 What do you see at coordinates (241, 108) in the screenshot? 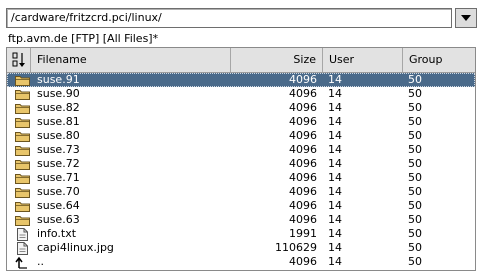
I see `file-row: suse.82 4096 14 50` at bounding box center [241, 108].